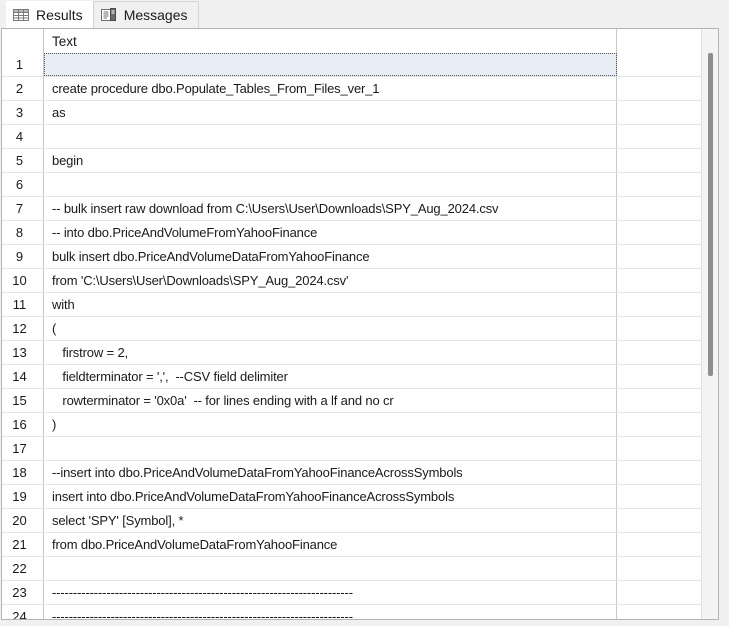 The height and width of the screenshot is (626, 729). I want to click on row-header-number: 24, so click(23, 612).